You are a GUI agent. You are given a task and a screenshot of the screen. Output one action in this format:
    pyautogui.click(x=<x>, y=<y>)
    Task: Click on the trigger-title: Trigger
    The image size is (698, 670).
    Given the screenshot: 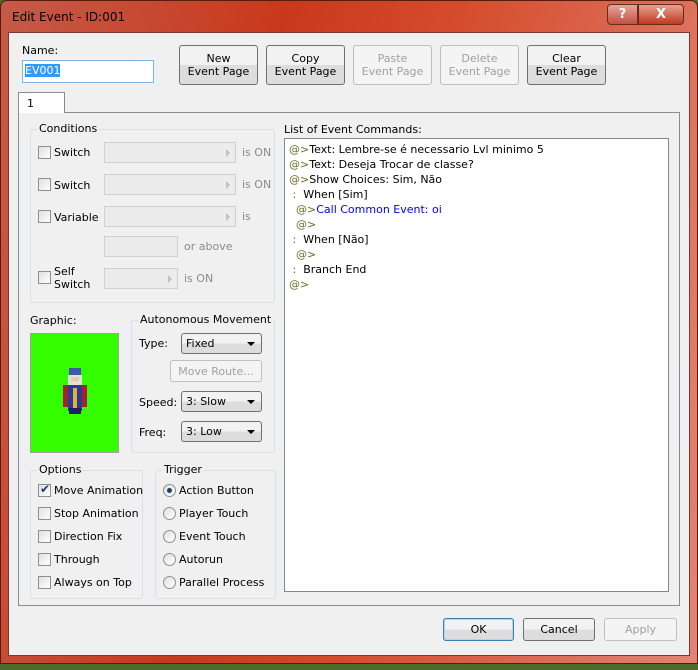 What is the action you would take?
    pyautogui.click(x=183, y=469)
    